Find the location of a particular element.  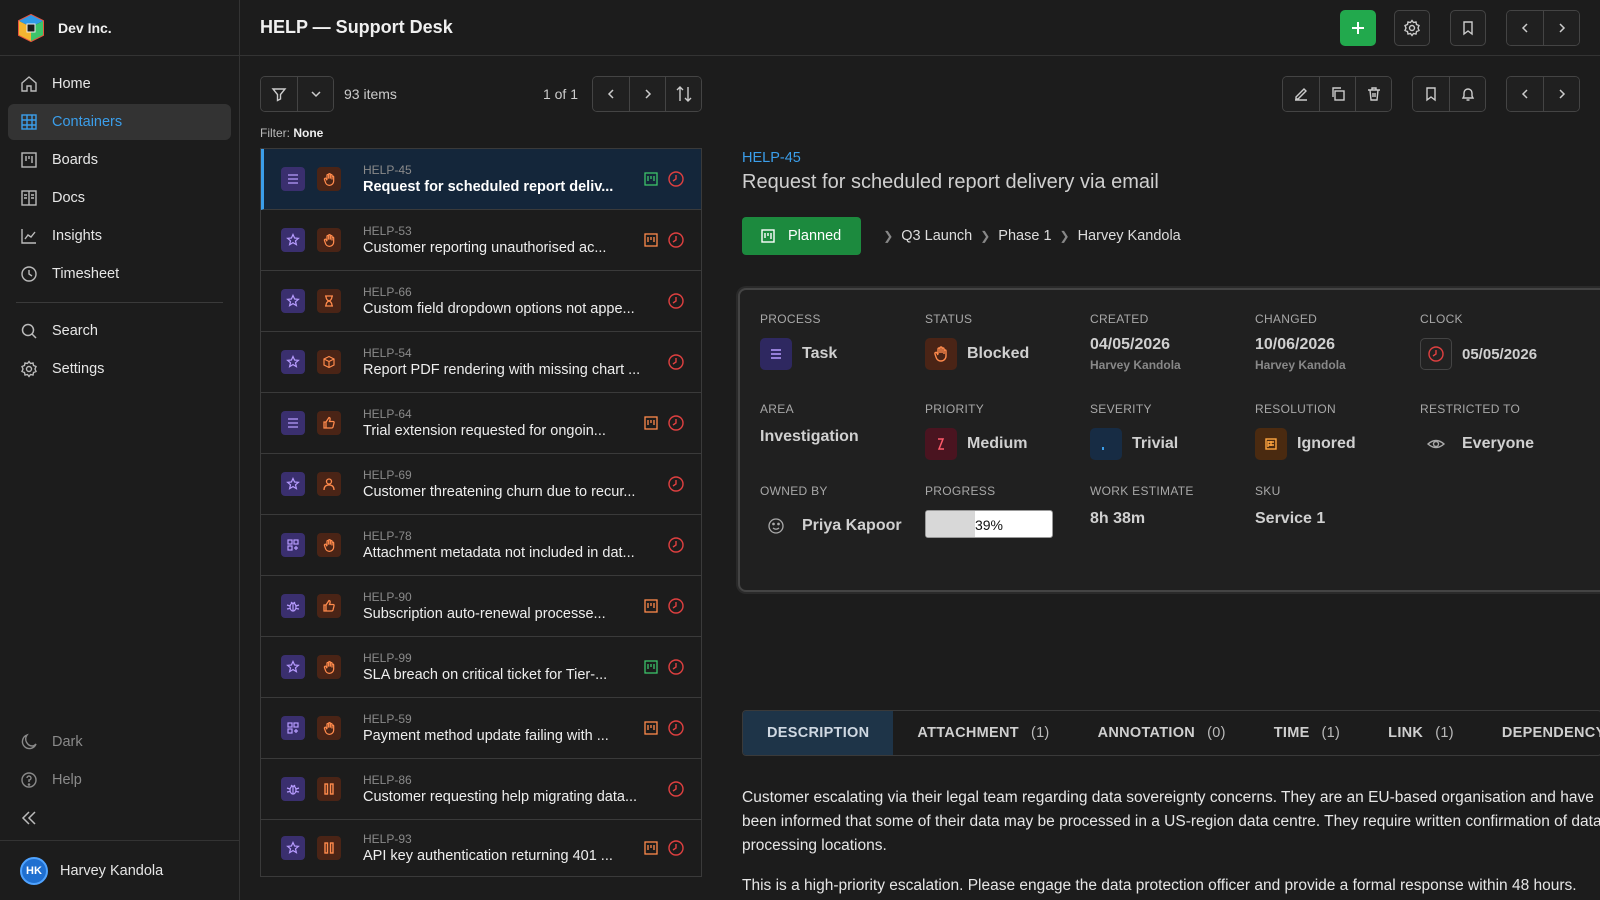

tab-label: TIME is located at coordinates (1291, 733).